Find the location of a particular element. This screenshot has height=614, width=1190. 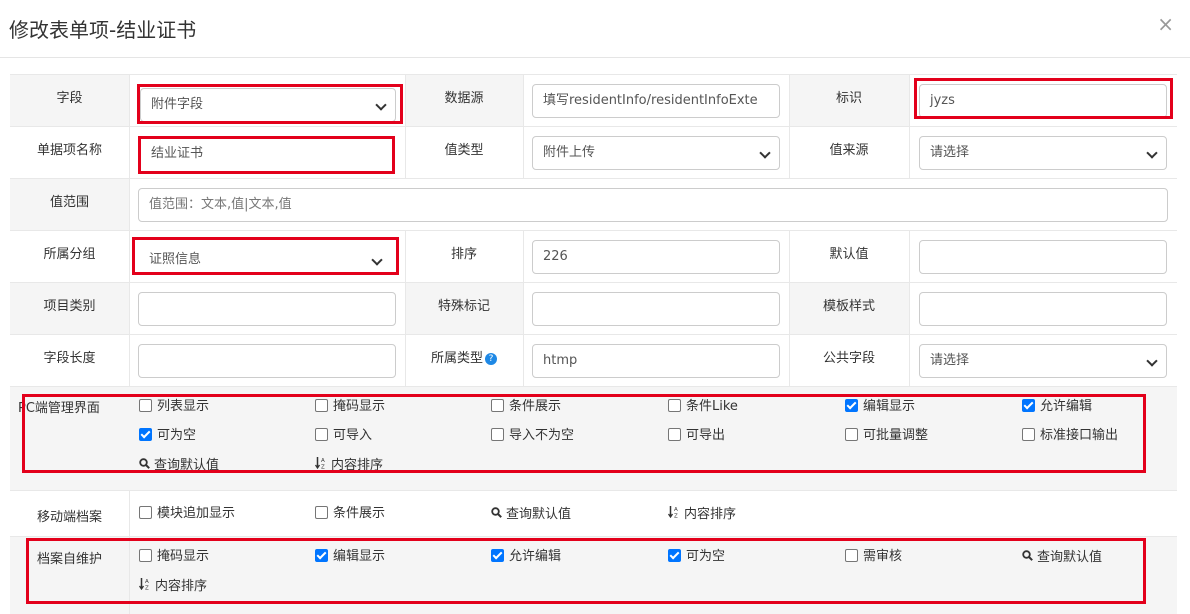

label-field: 字段 is located at coordinates (69, 98).